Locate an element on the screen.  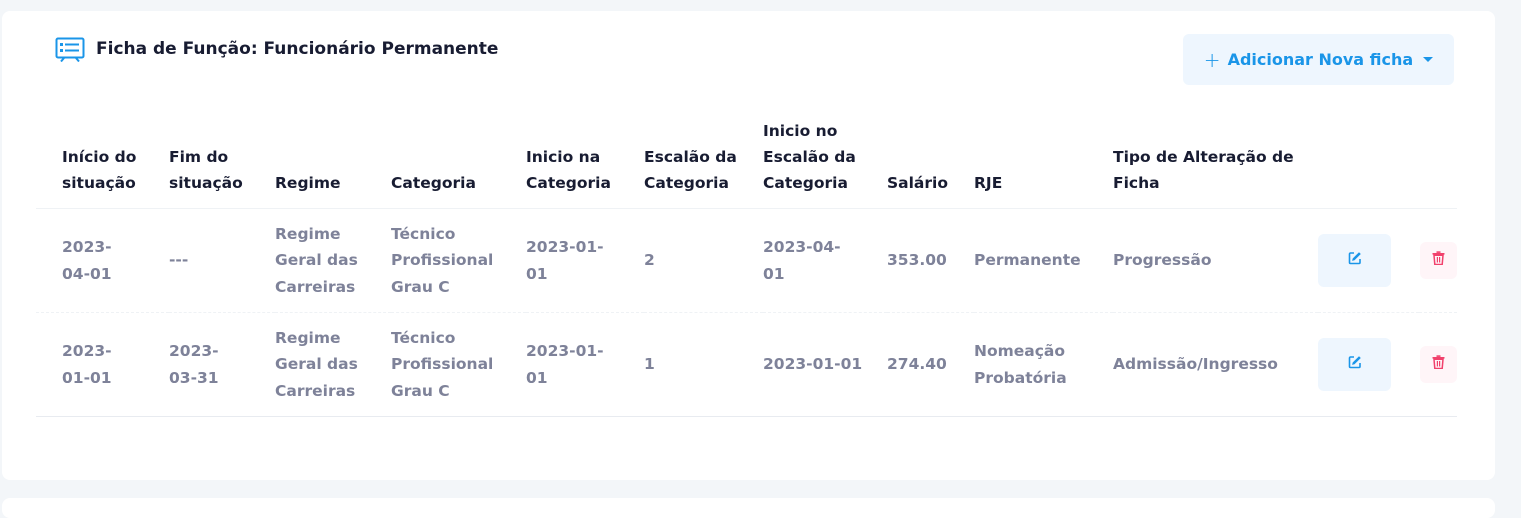
cell-escalao-categoria: 2 is located at coordinates (703, 260).